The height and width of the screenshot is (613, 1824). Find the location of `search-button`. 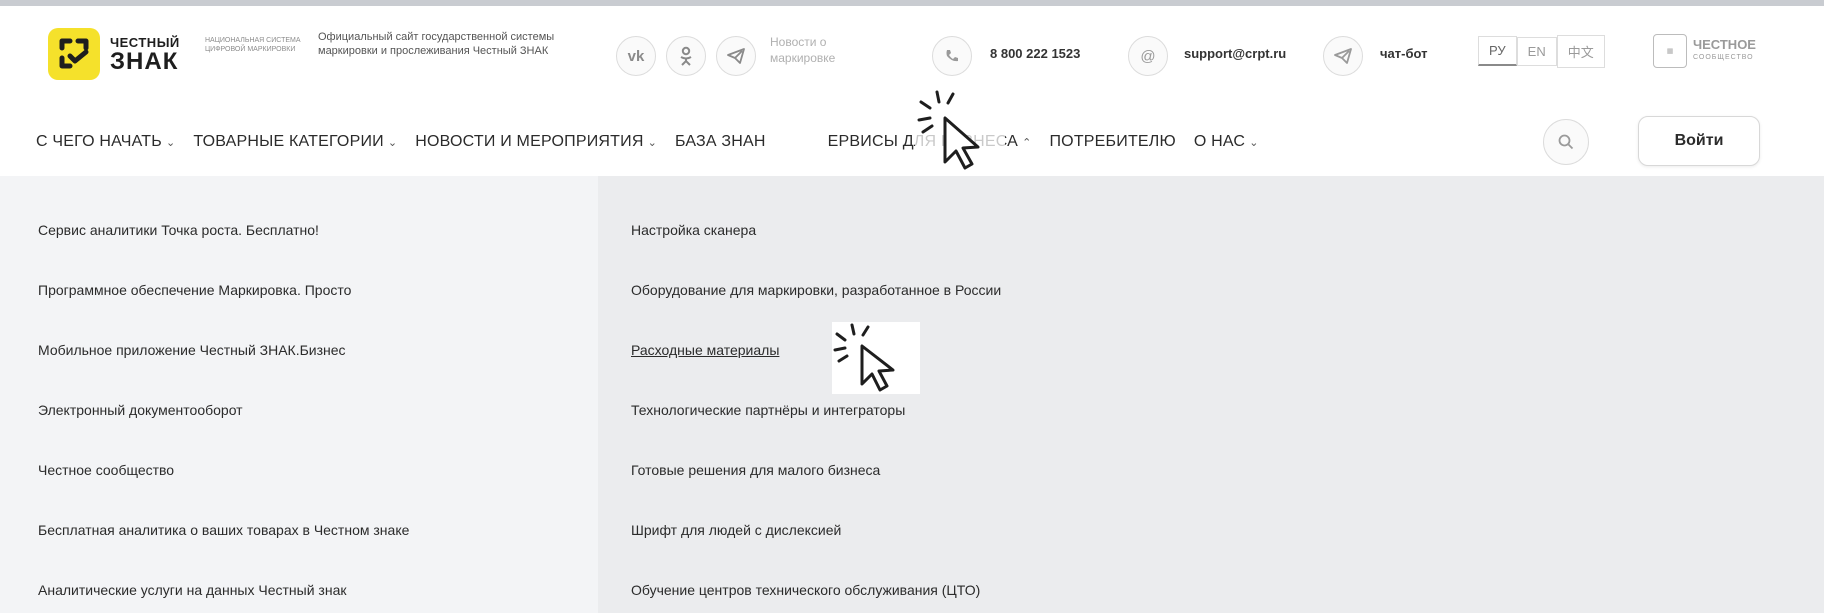

search-button is located at coordinates (1566, 142).